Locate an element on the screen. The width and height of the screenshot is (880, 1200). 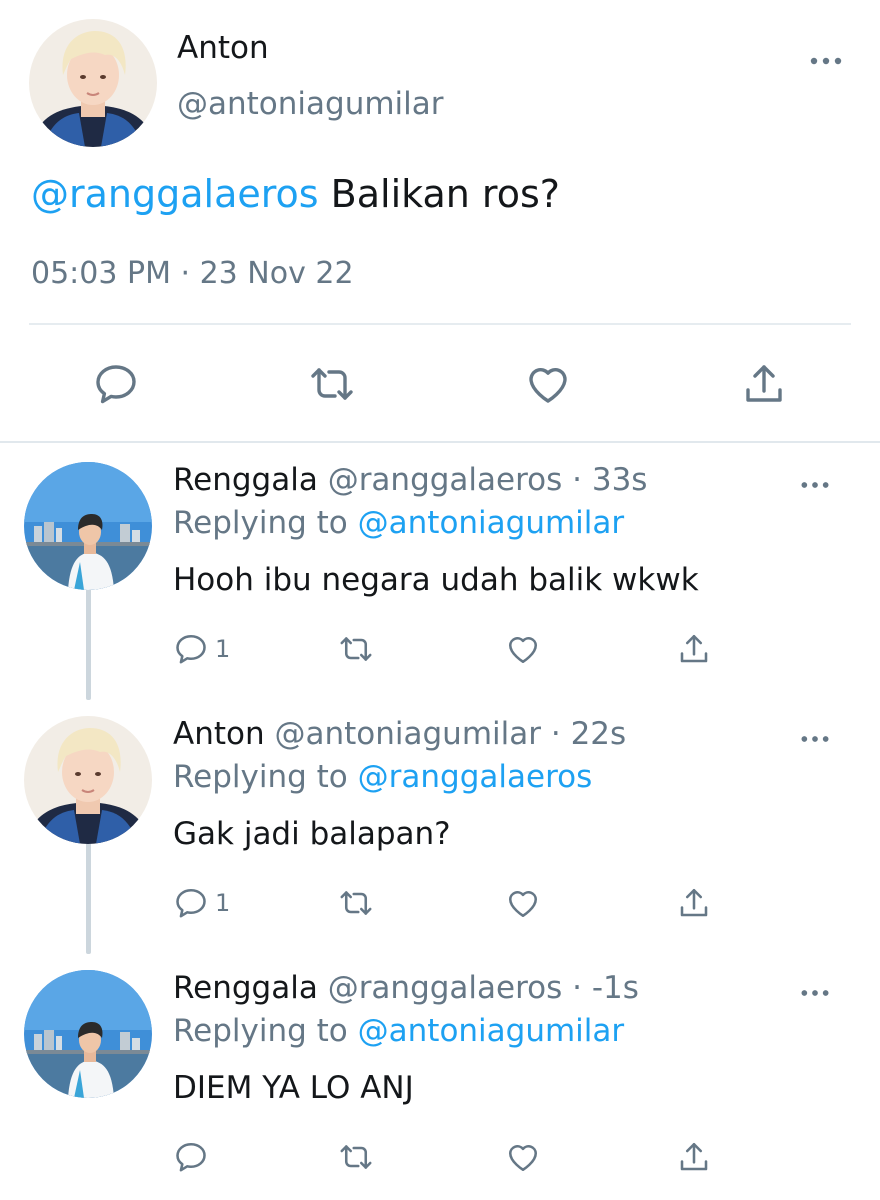
reply-header: Renggala @ranggalaeros · 33s is located at coordinates (410, 480).